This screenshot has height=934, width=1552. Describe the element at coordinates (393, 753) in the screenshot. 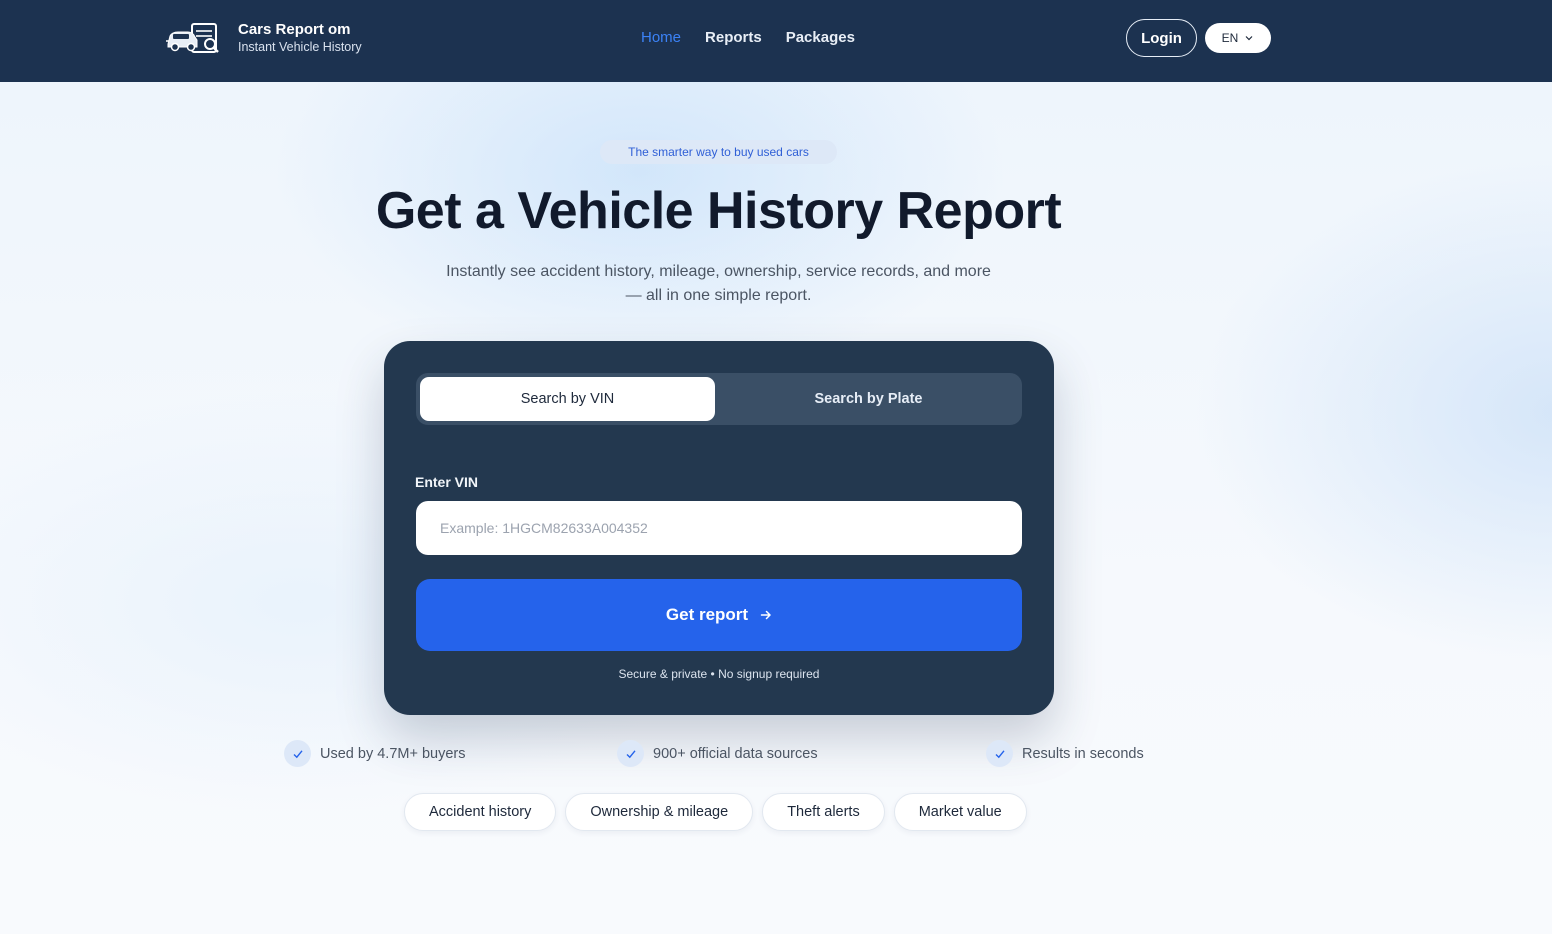

I see `trust-label: Used by 4.7M+ buyers` at that location.